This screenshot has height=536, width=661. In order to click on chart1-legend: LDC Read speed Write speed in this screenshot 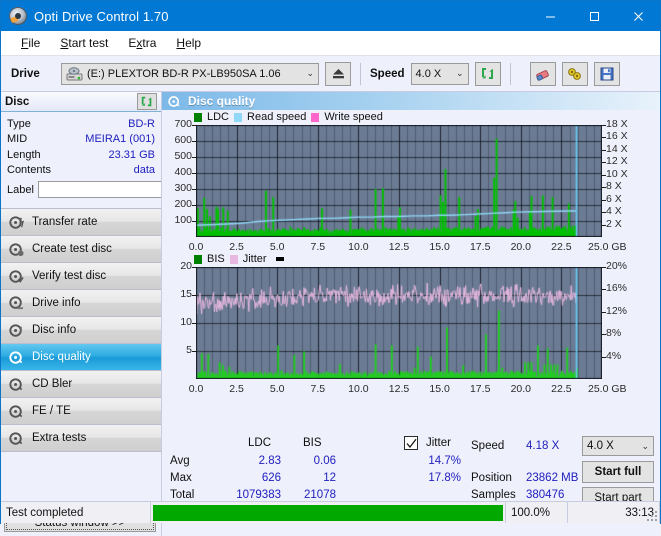, I will do `click(411, 117)`.